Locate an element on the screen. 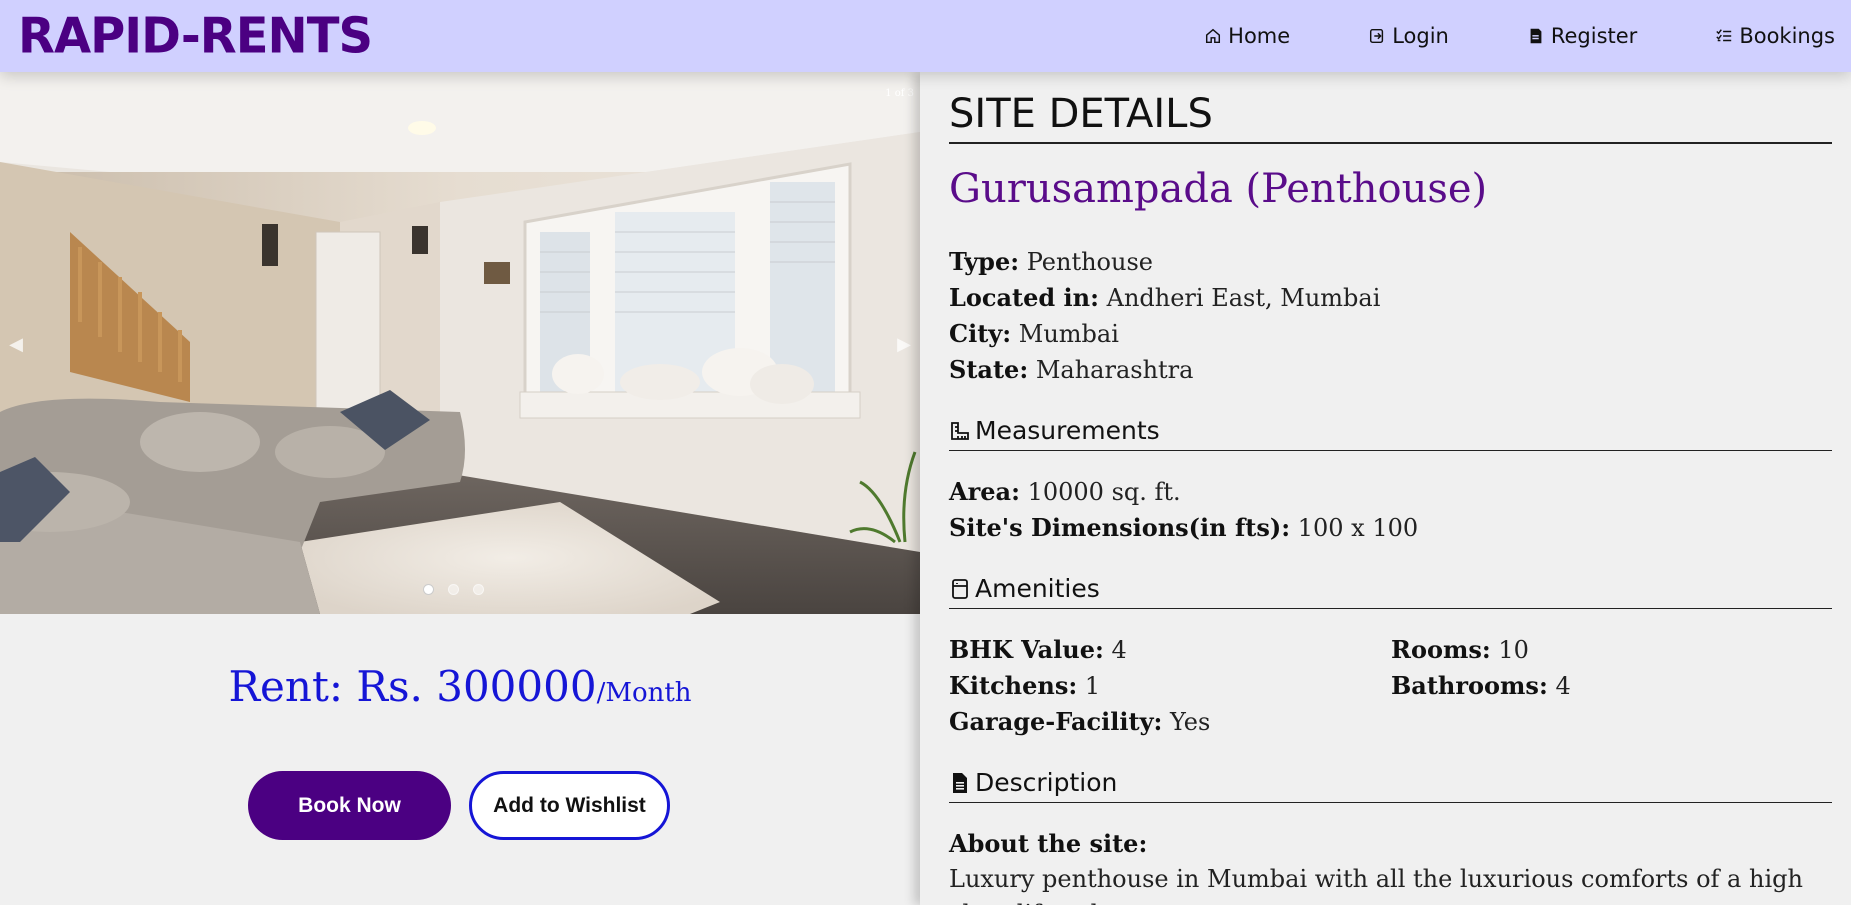  dimensions-label: Site's Dimensions(in fts): is located at coordinates (1120, 527).